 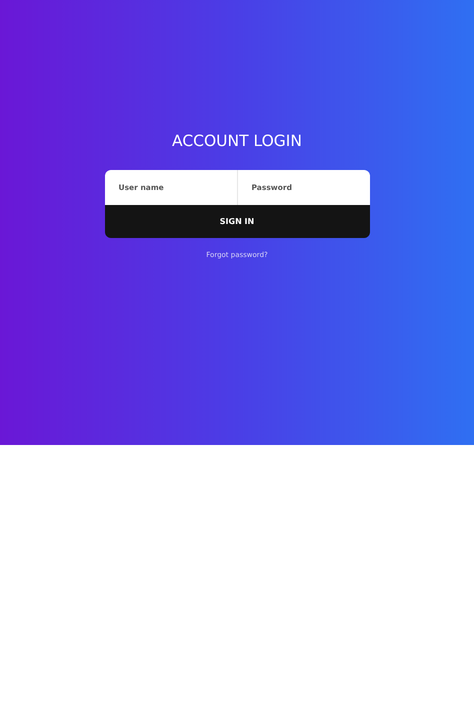 I want to click on page-title: ACCOUNT LOGIN, so click(x=237, y=141).